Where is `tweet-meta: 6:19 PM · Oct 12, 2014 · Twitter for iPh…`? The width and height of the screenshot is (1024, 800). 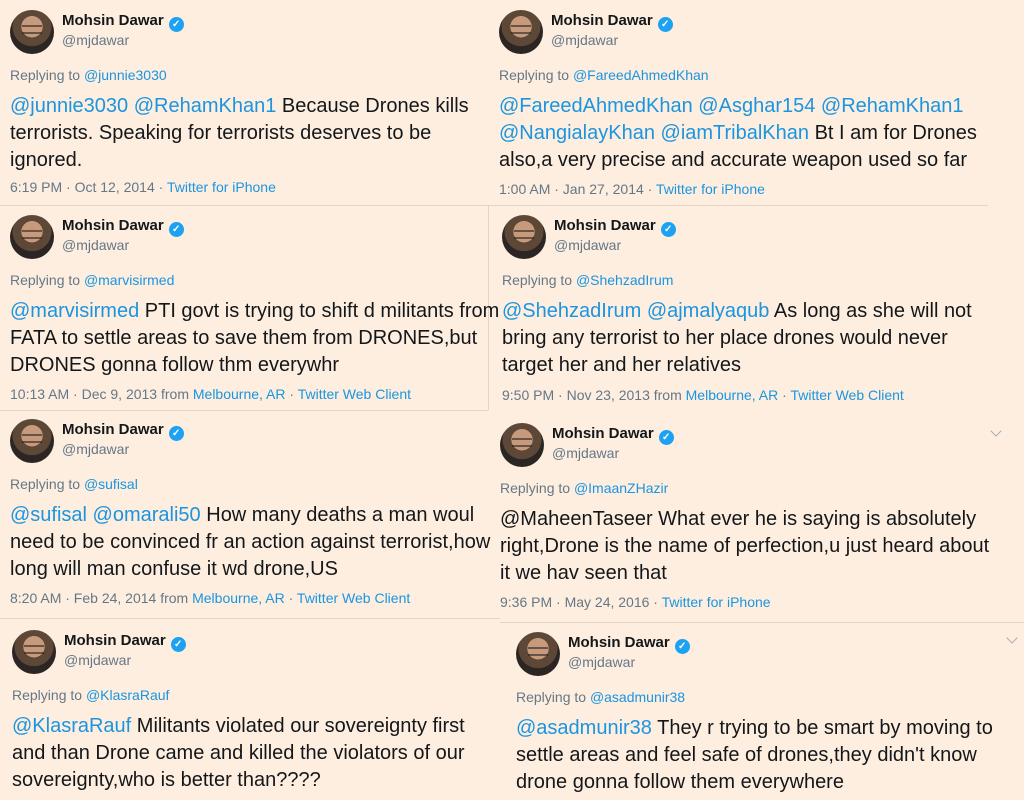
tweet-meta: 6:19 PM · Oct 12, 2014 · Twitter for iPh… is located at coordinates (143, 187).